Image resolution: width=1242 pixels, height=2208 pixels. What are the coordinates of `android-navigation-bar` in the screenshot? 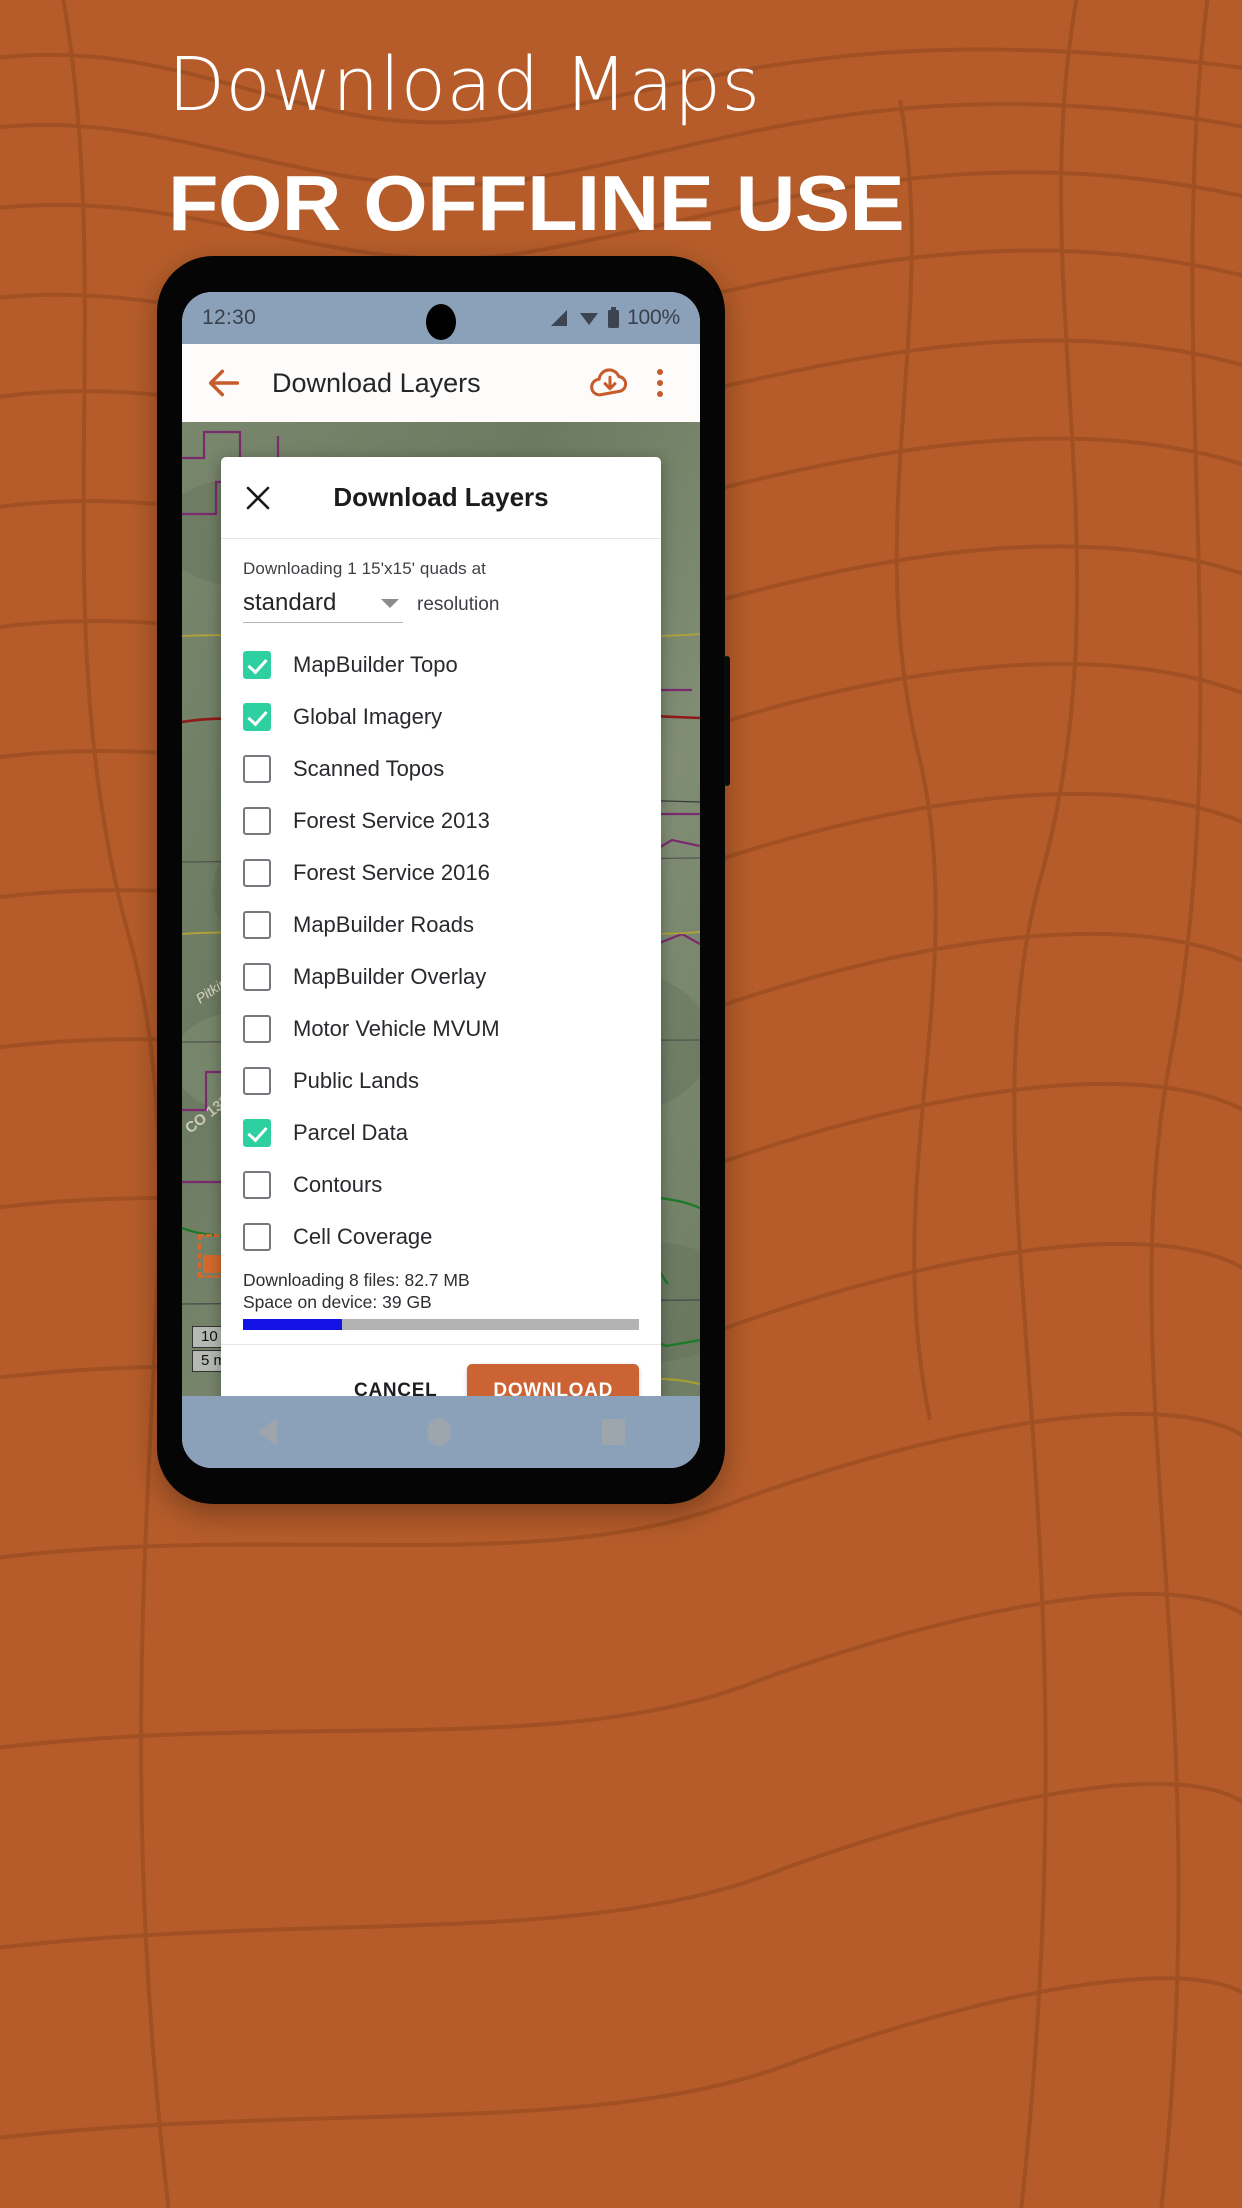 It's located at (441, 1432).